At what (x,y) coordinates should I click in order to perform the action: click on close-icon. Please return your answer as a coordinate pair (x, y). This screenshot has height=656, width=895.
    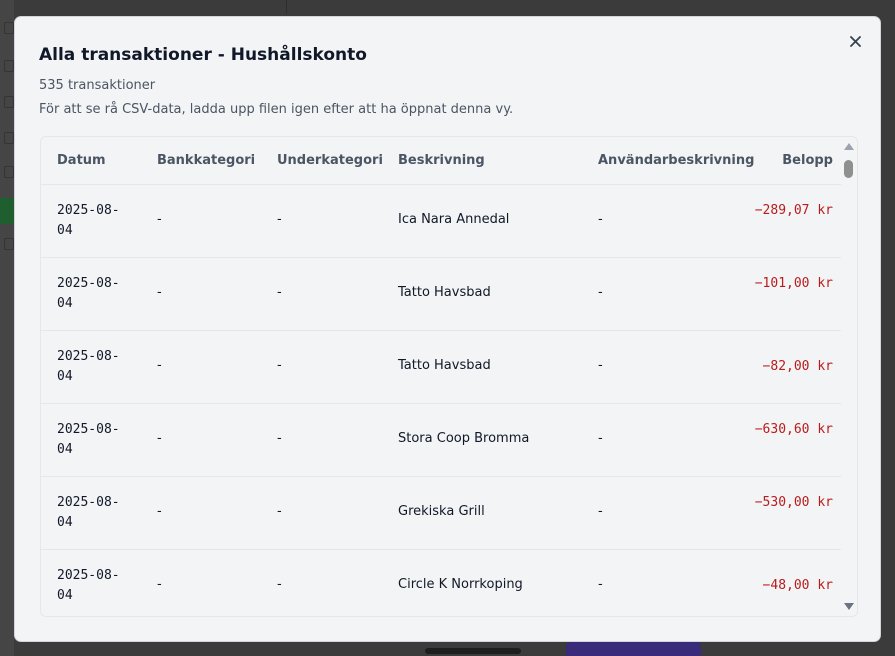
    Looking at the image, I should click on (855, 41).